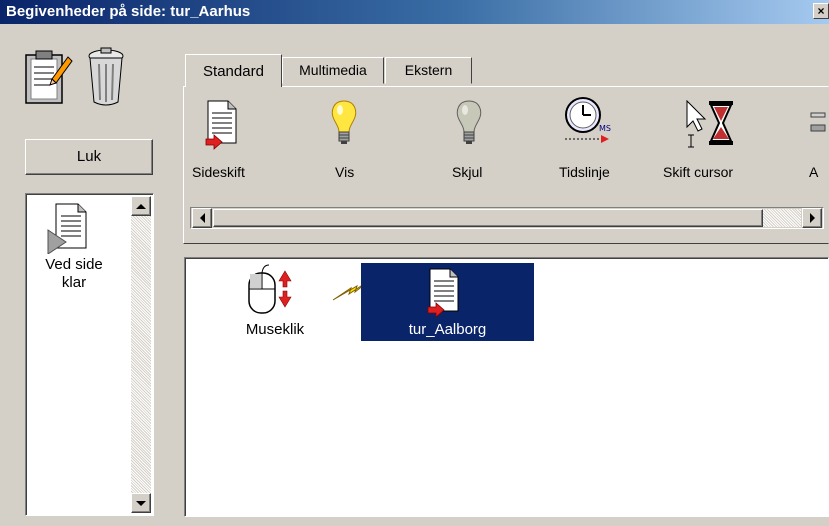  Describe the element at coordinates (818, 122) in the screenshot. I see `partial-action-icon` at that location.